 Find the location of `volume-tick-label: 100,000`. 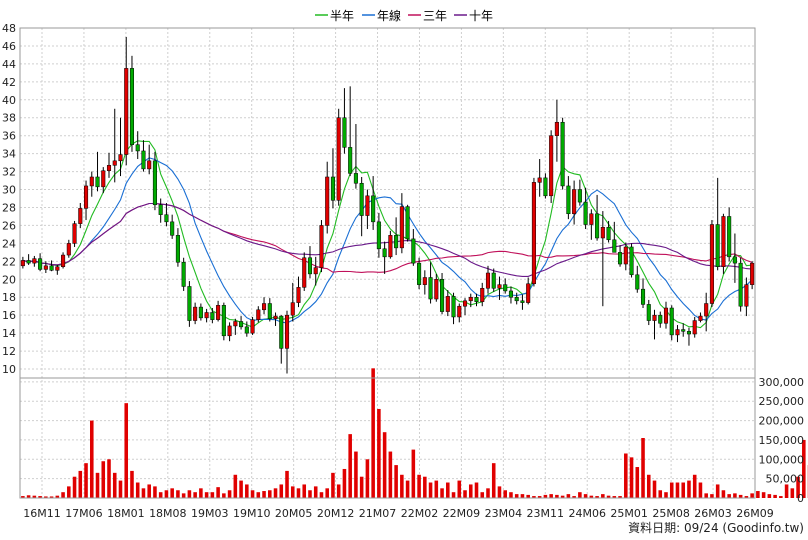

volume-tick-label: 100,000 is located at coordinates (782, 459).